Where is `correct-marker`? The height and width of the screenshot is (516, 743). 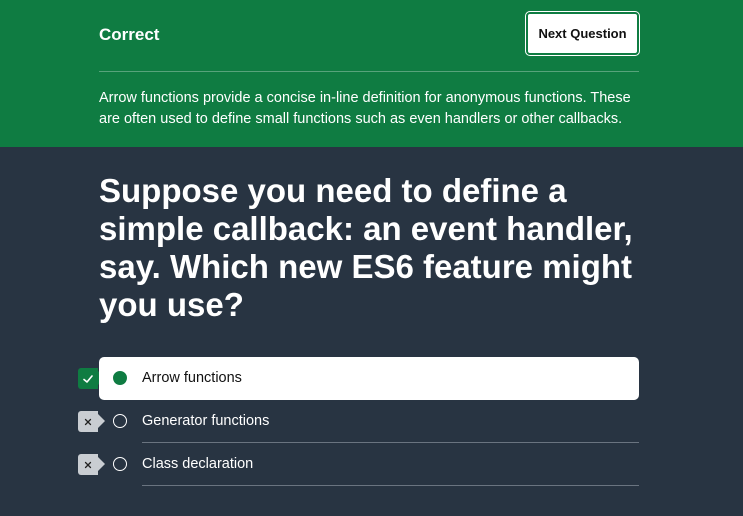 correct-marker is located at coordinates (91, 378).